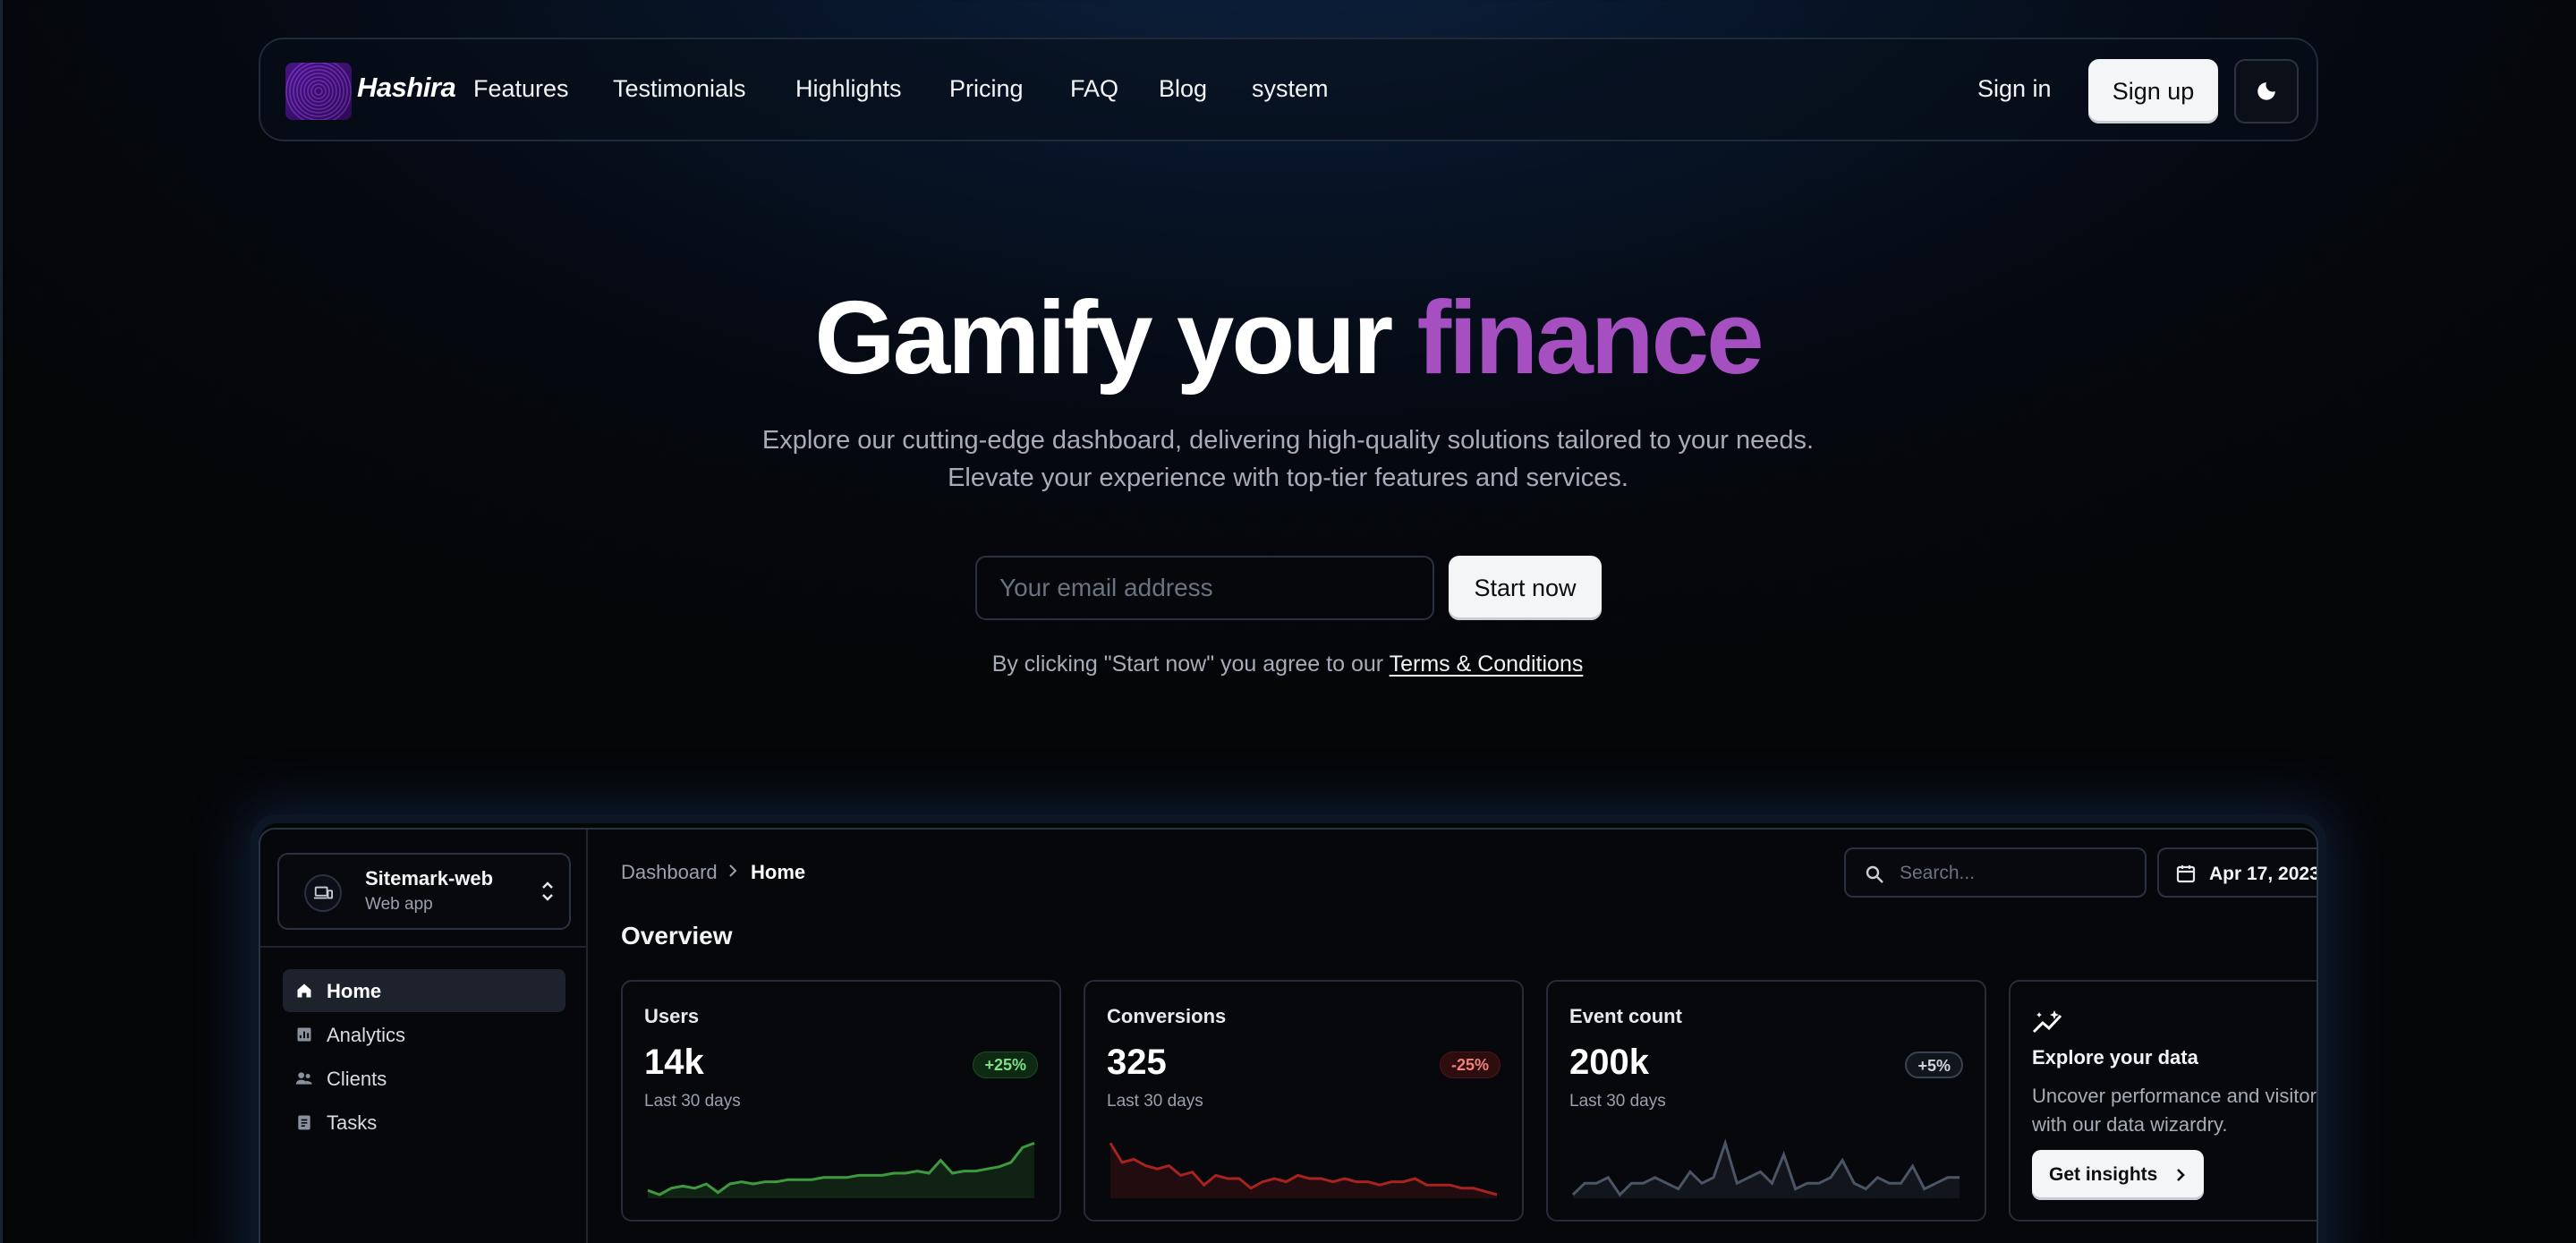 Image resolution: width=2576 pixels, height=1243 pixels. Describe the element at coordinates (1609, 1062) in the screenshot. I see `stat-value: 200k` at that location.